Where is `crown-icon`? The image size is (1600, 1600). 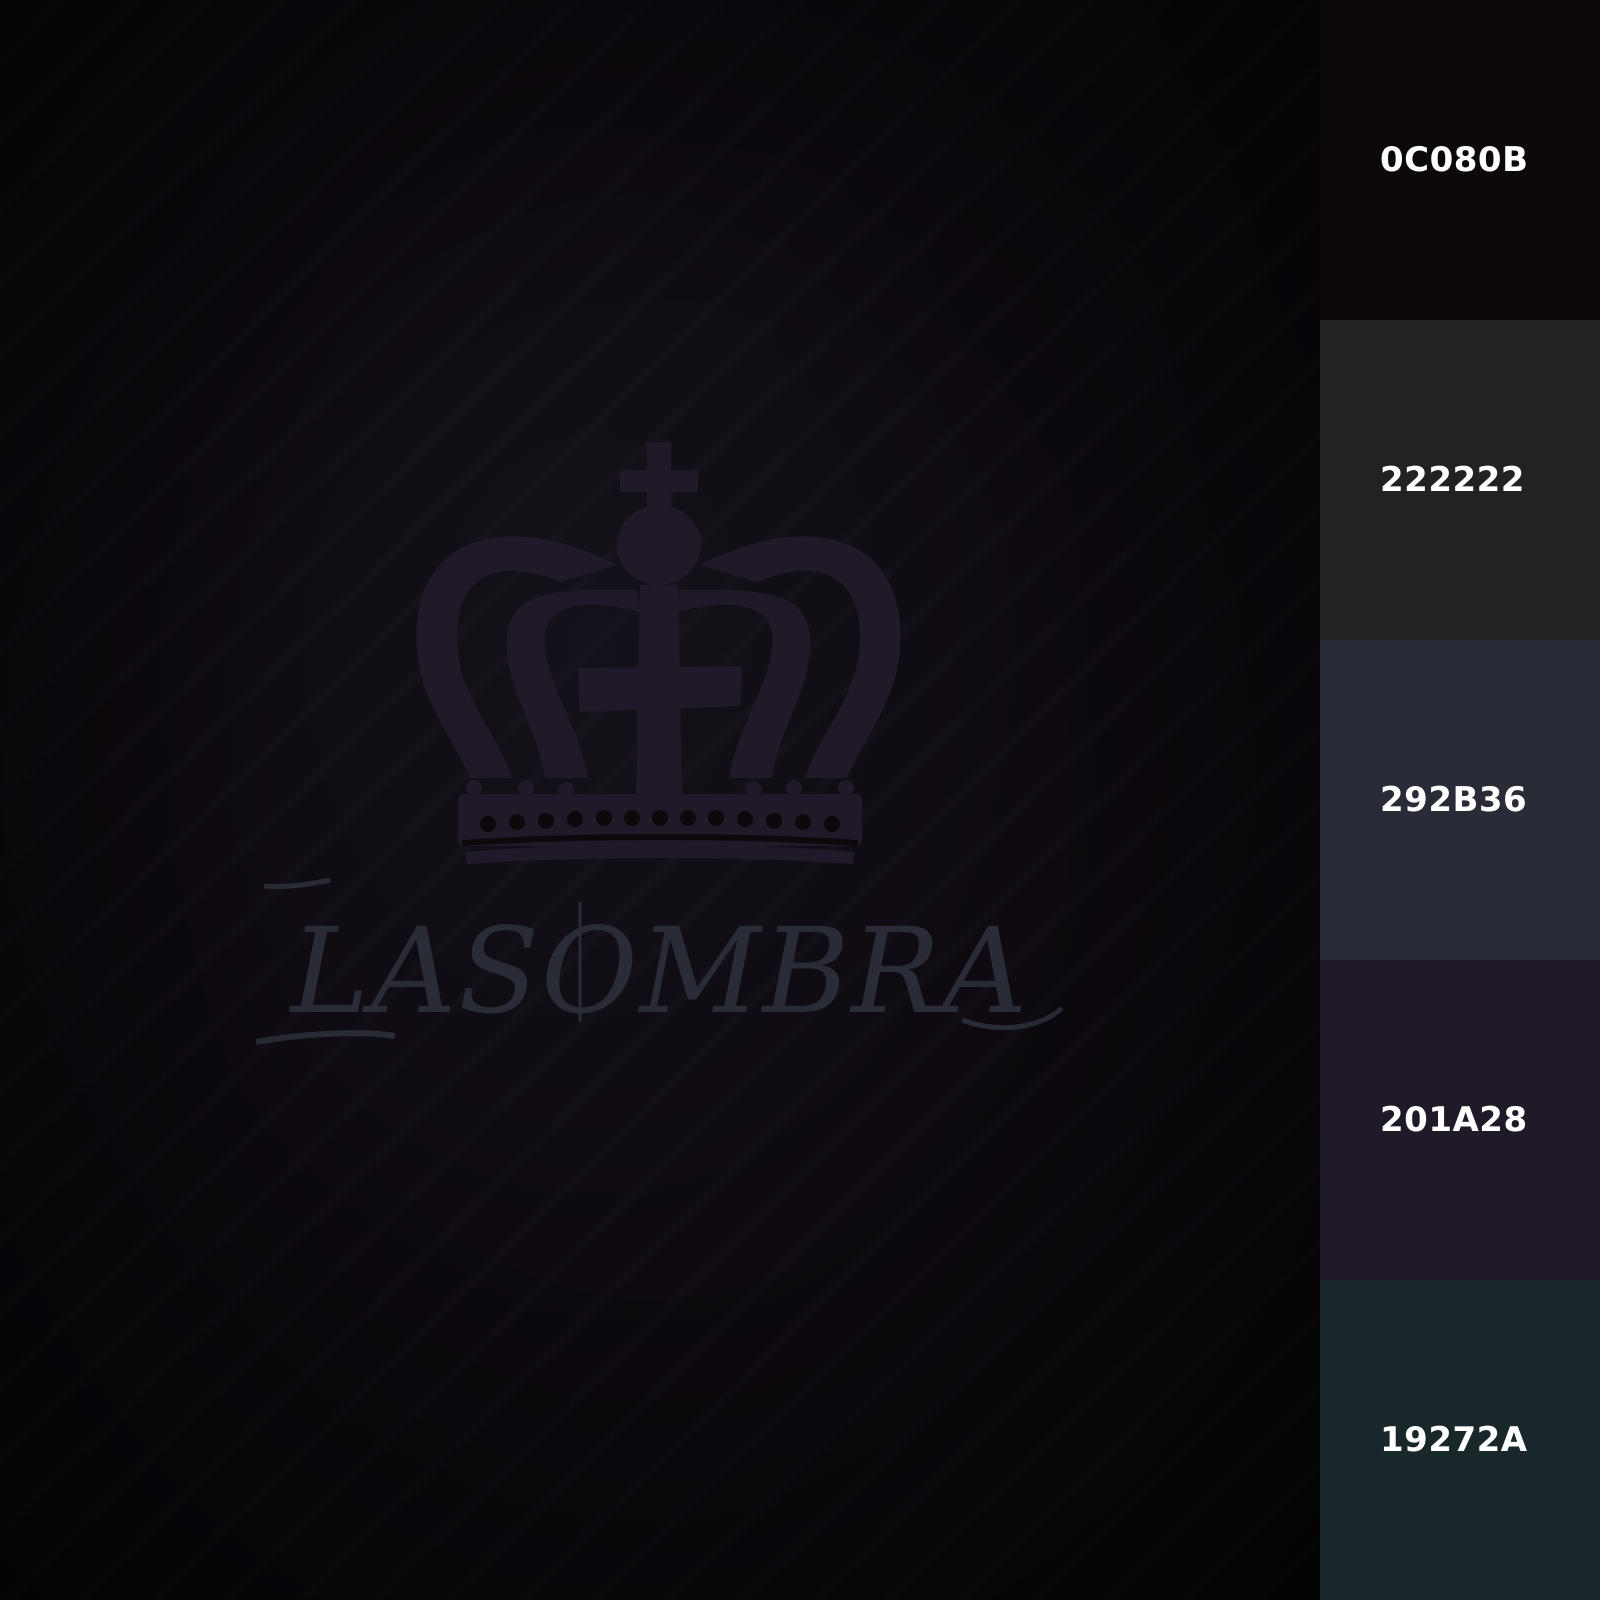 crown-icon is located at coordinates (658, 653).